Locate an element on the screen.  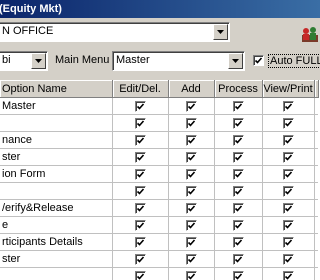
user-dropdown: bi is located at coordinates (24, 61).